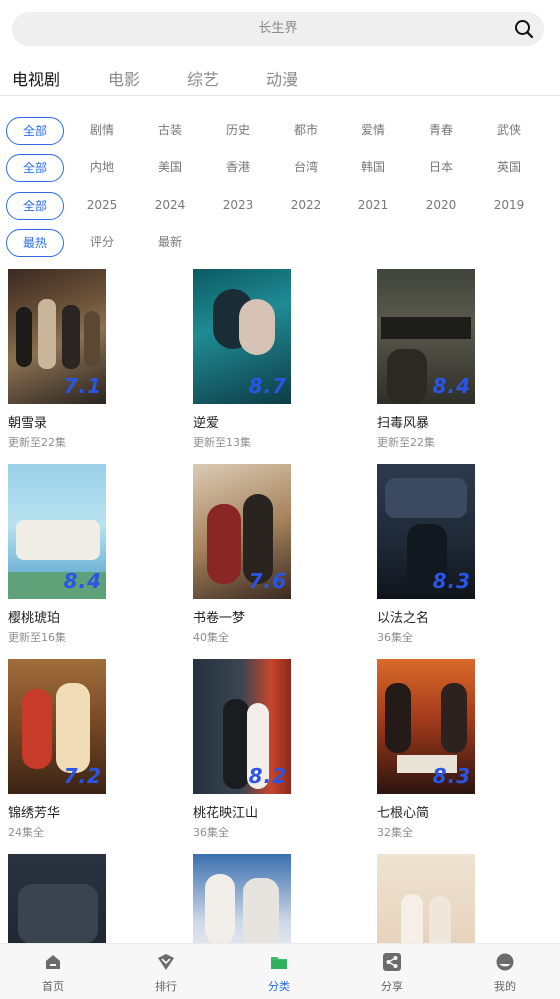 The height and width of the screenshot is (999, 560). I want to click on year-chip: 全部, so click(35, 206).